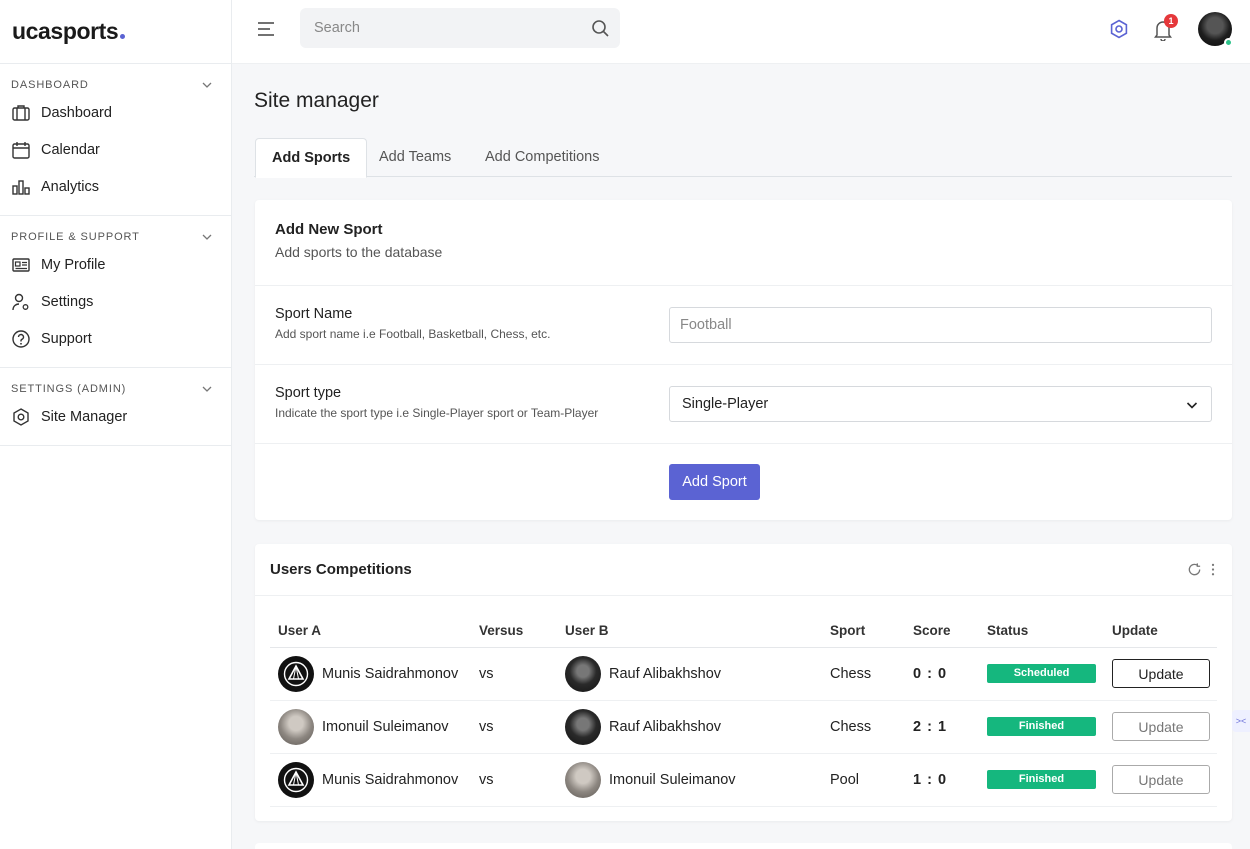  What do you see at coordinates (115, 85) in the screenshot?
I see `nav-section-header: DASHBOARD` at bounding box center [115, 85].